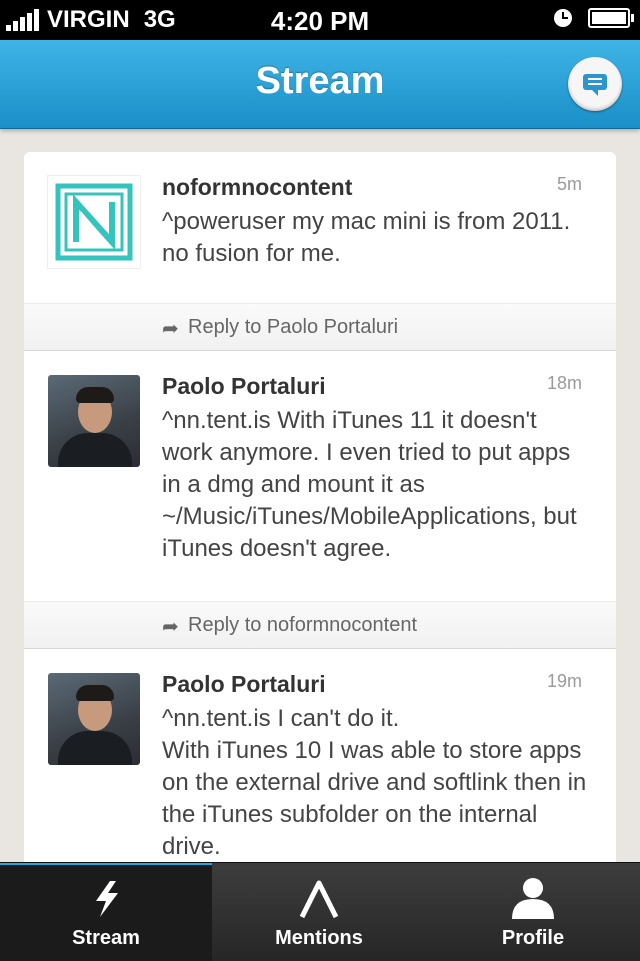 The width and height of the screenshot is (640, 961). What do you see at coordinates (293, 327) in the screenshot?
I see `reply-label: Reply to Paolo Portaluri` at bounding box center [293, 327].